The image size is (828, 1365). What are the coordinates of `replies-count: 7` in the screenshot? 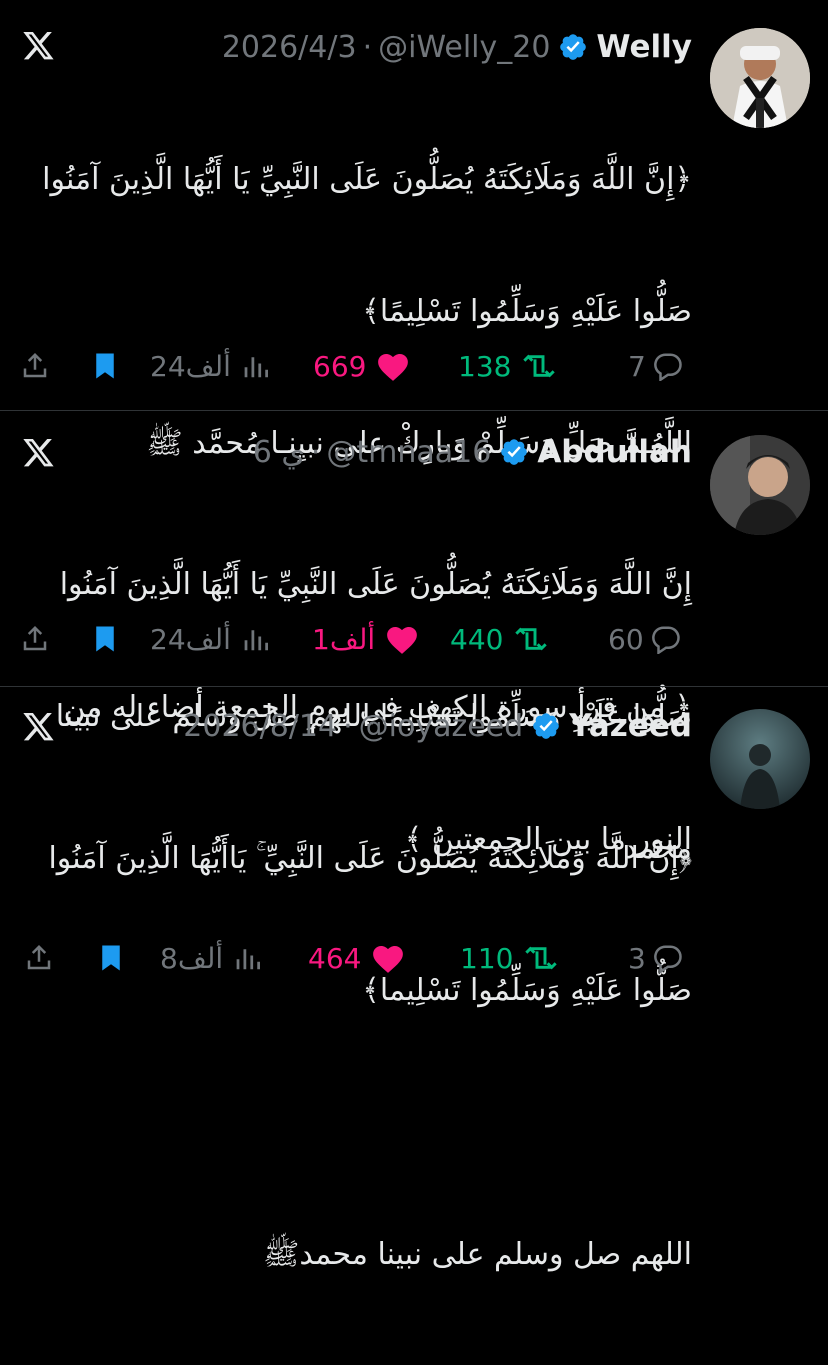 It's located at (637, 366).